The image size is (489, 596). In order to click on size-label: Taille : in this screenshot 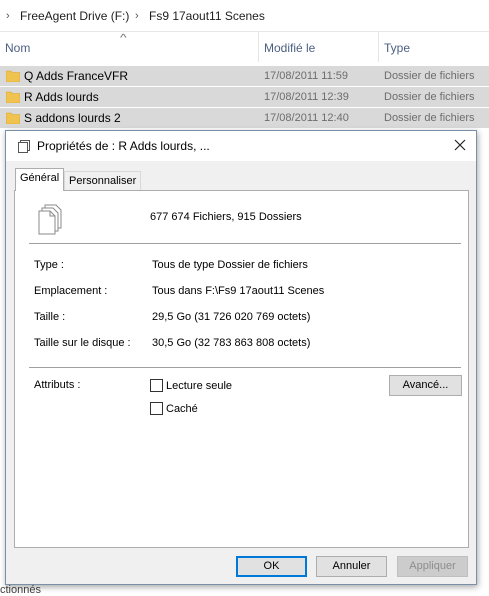, I will do `click(50, 317)`.